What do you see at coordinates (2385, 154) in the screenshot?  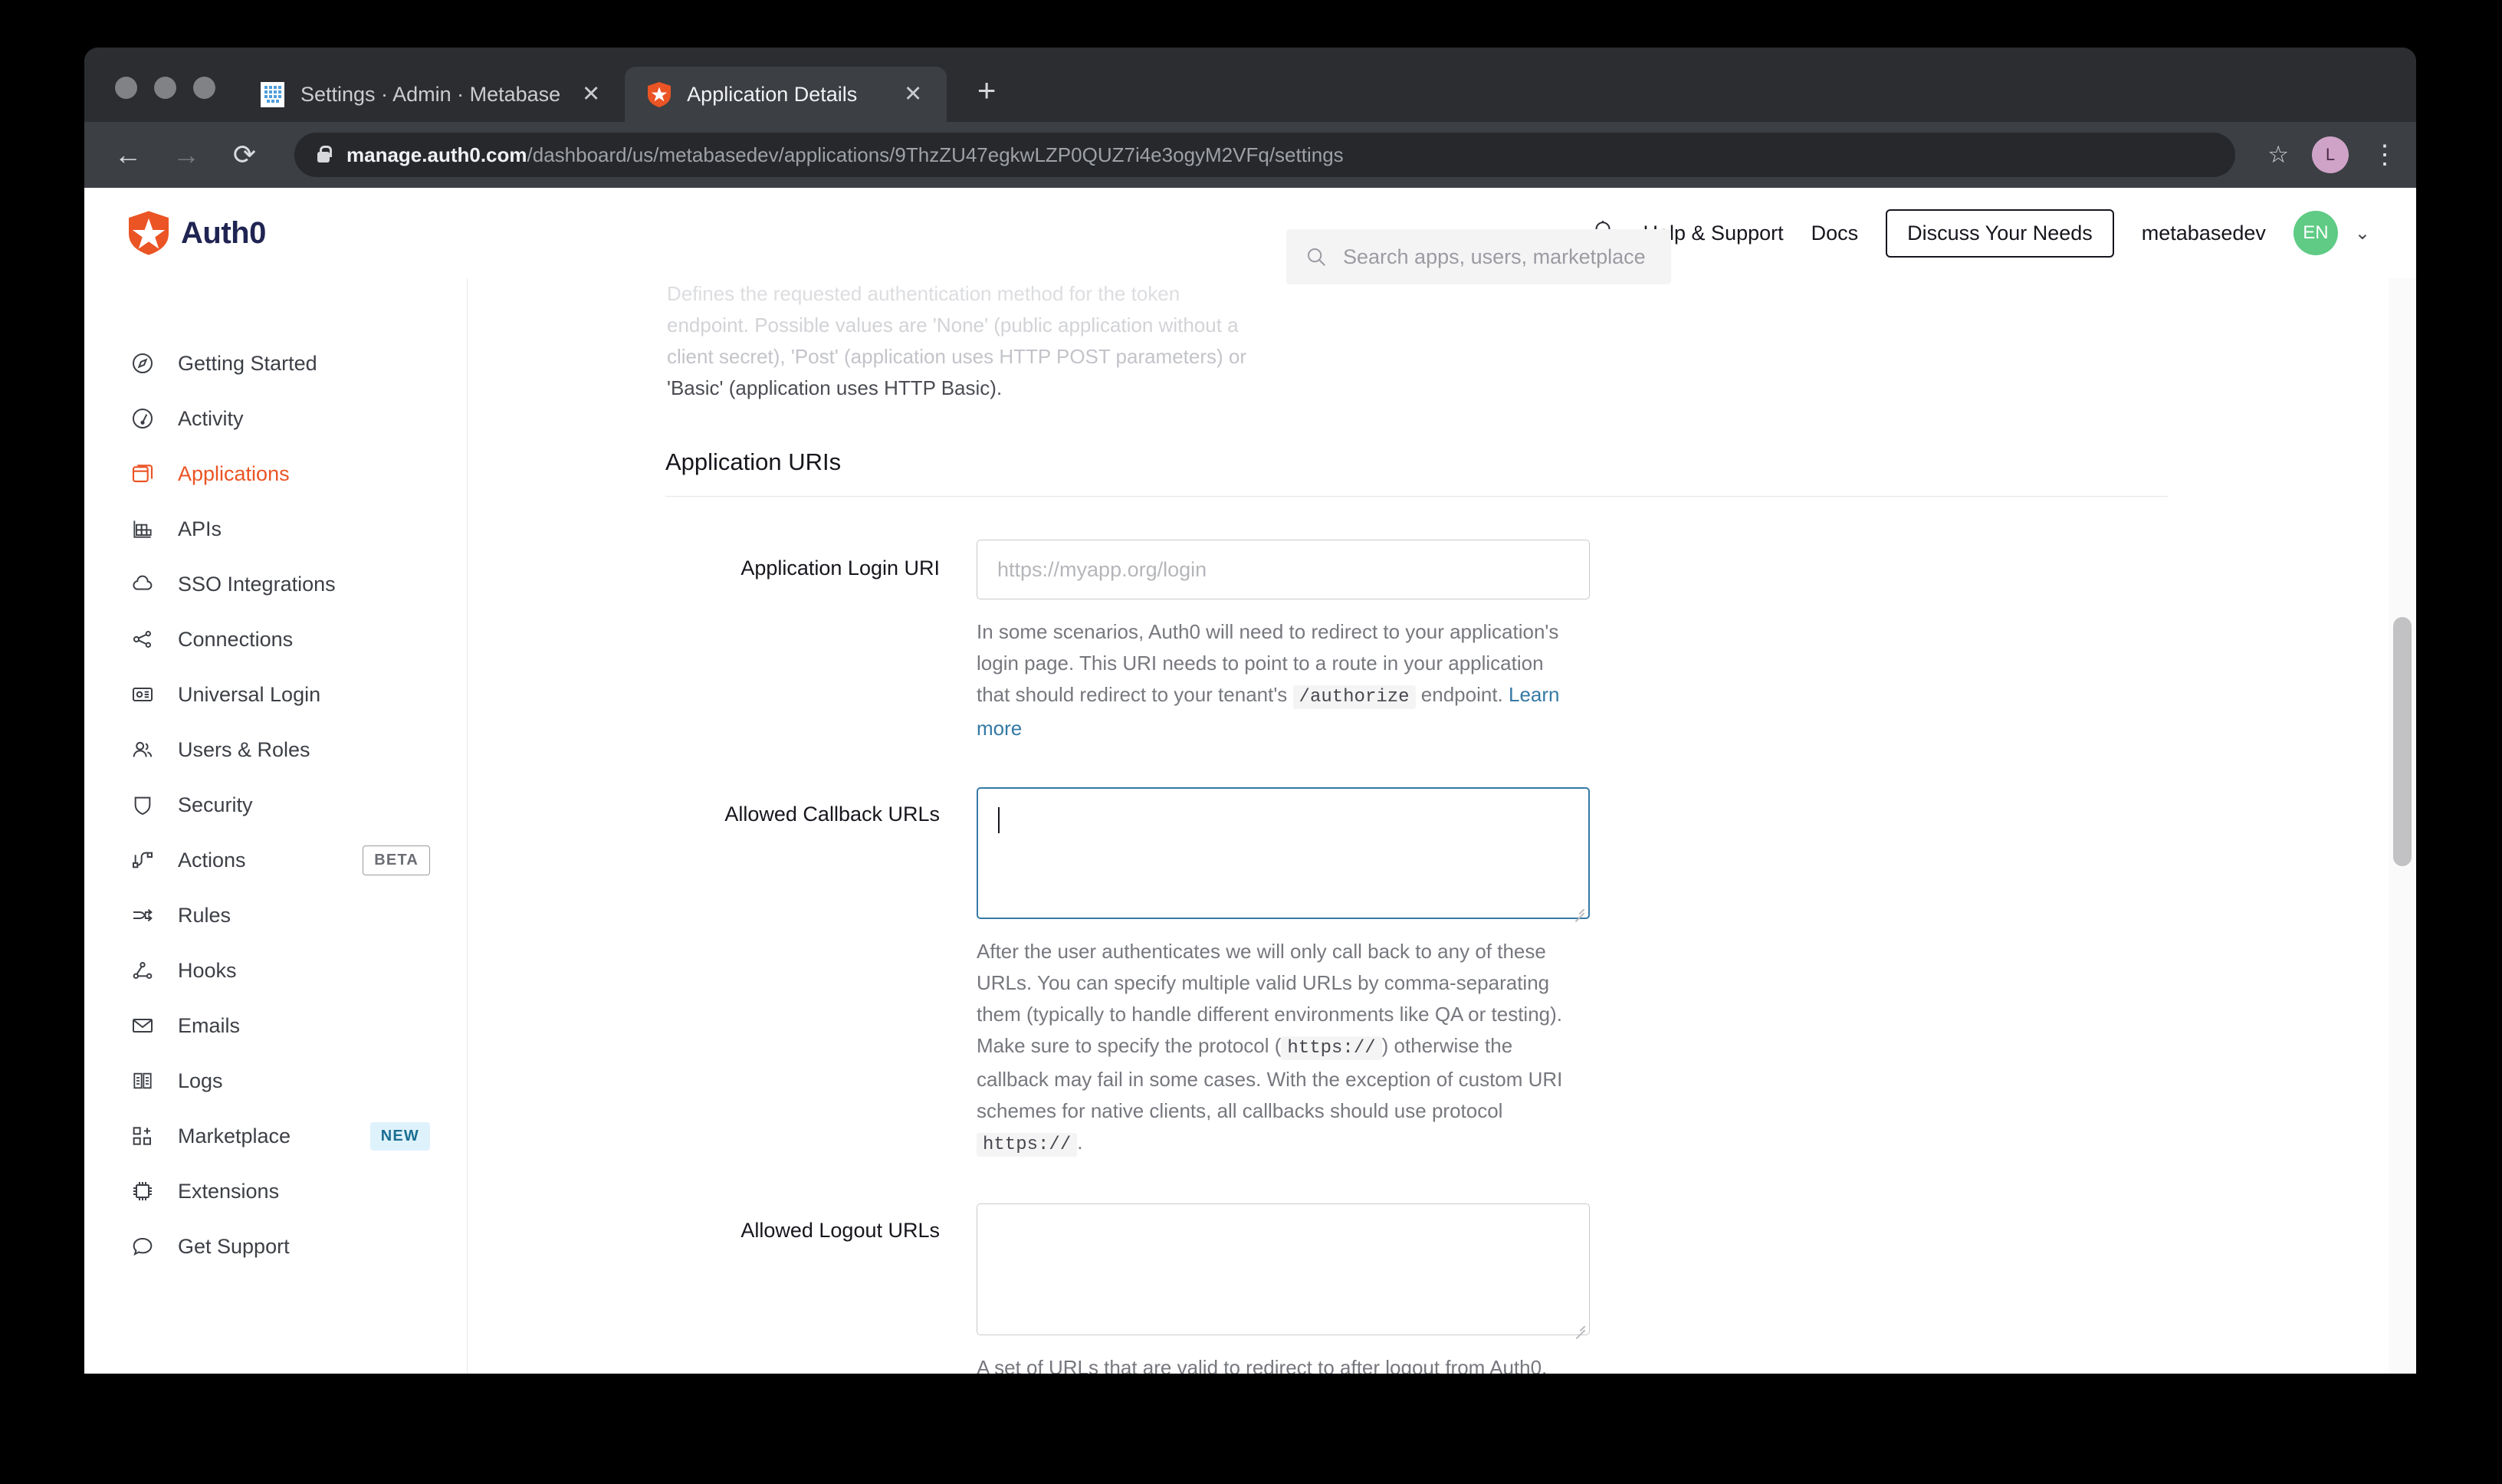 I see `browser-menu-icon: ⋮` at bounding box center [2385, 154].